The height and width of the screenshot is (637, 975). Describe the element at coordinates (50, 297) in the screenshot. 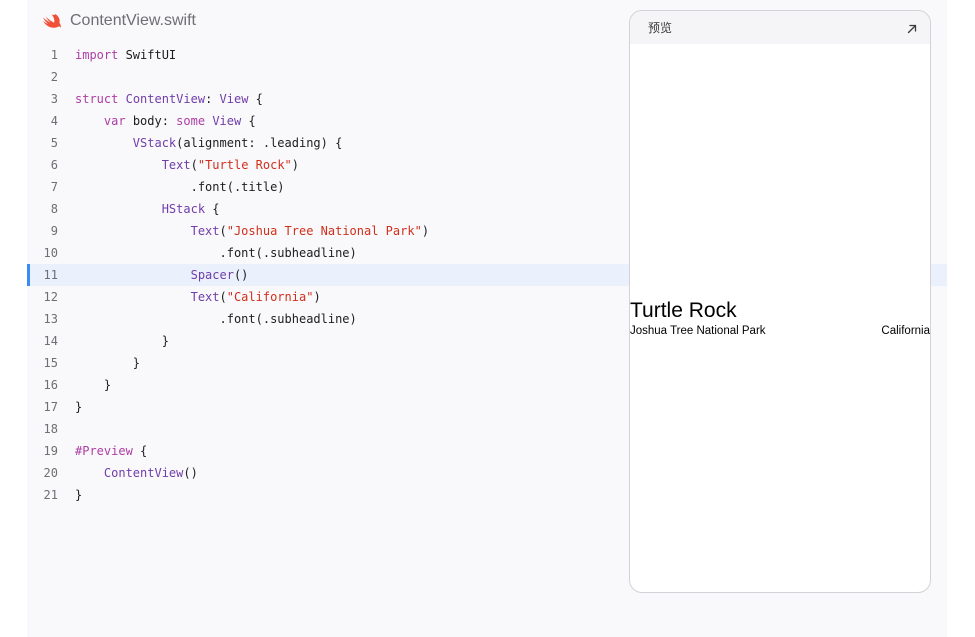

I see `line-number: 12` at that location.